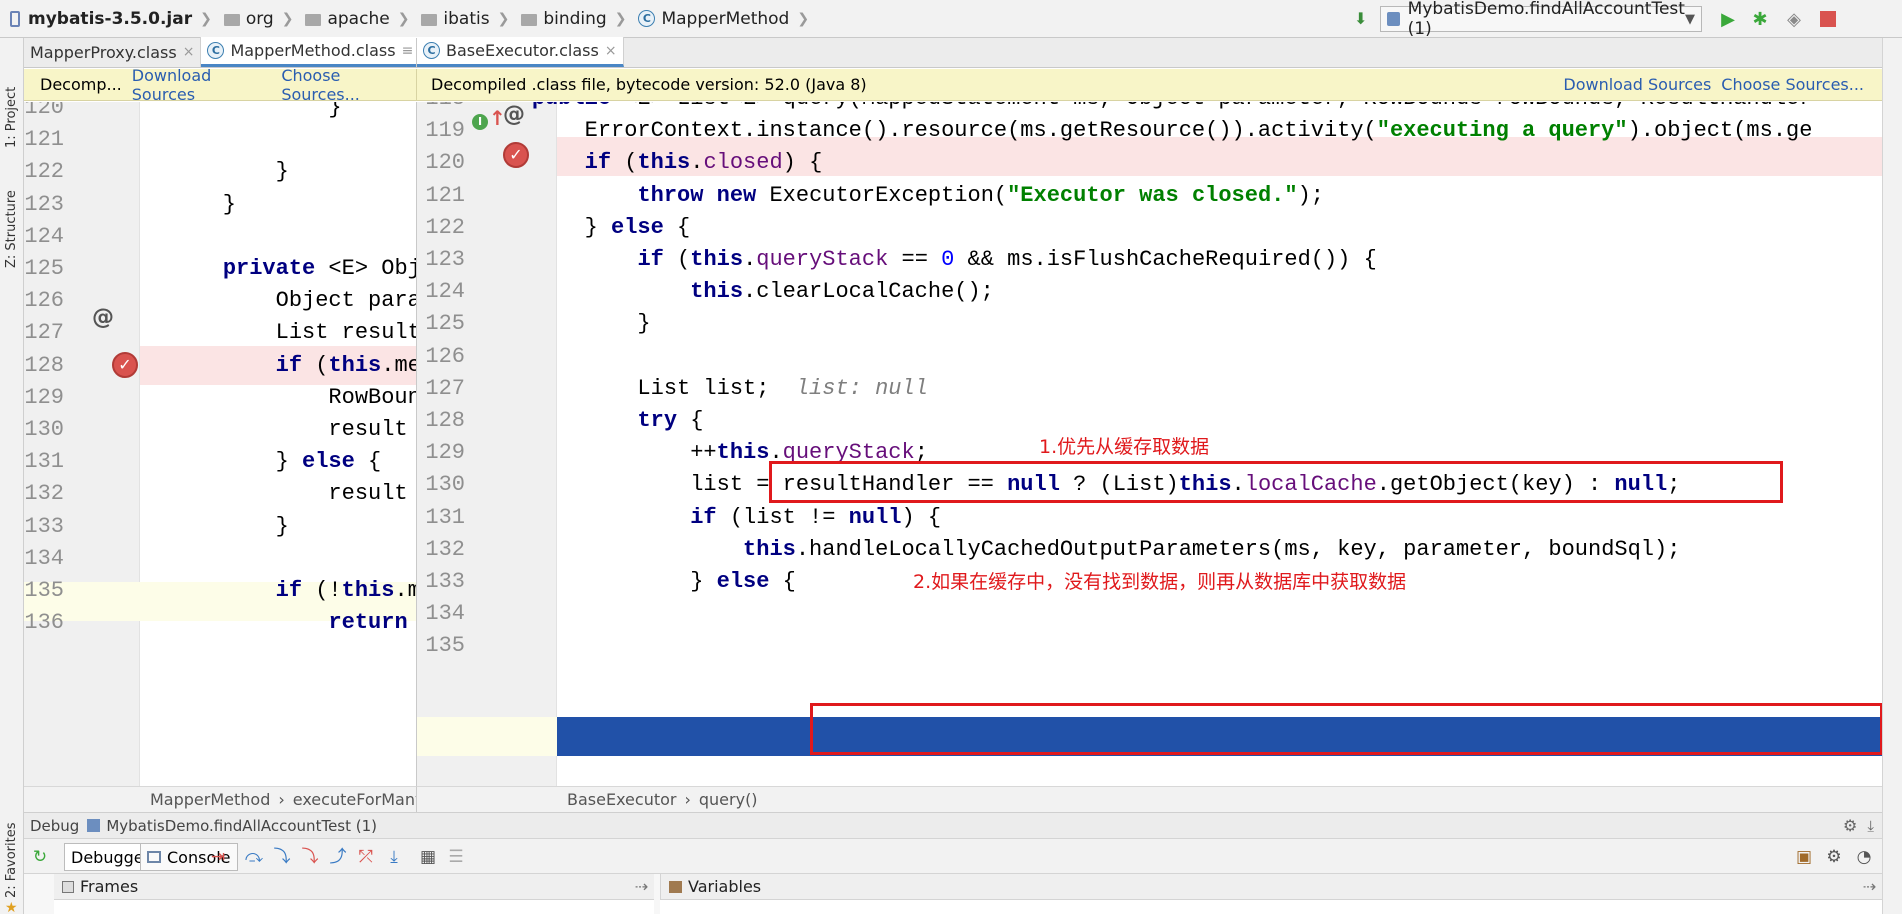  I want to click on show-execution-point-icon: ⇥, so click(218, 857).